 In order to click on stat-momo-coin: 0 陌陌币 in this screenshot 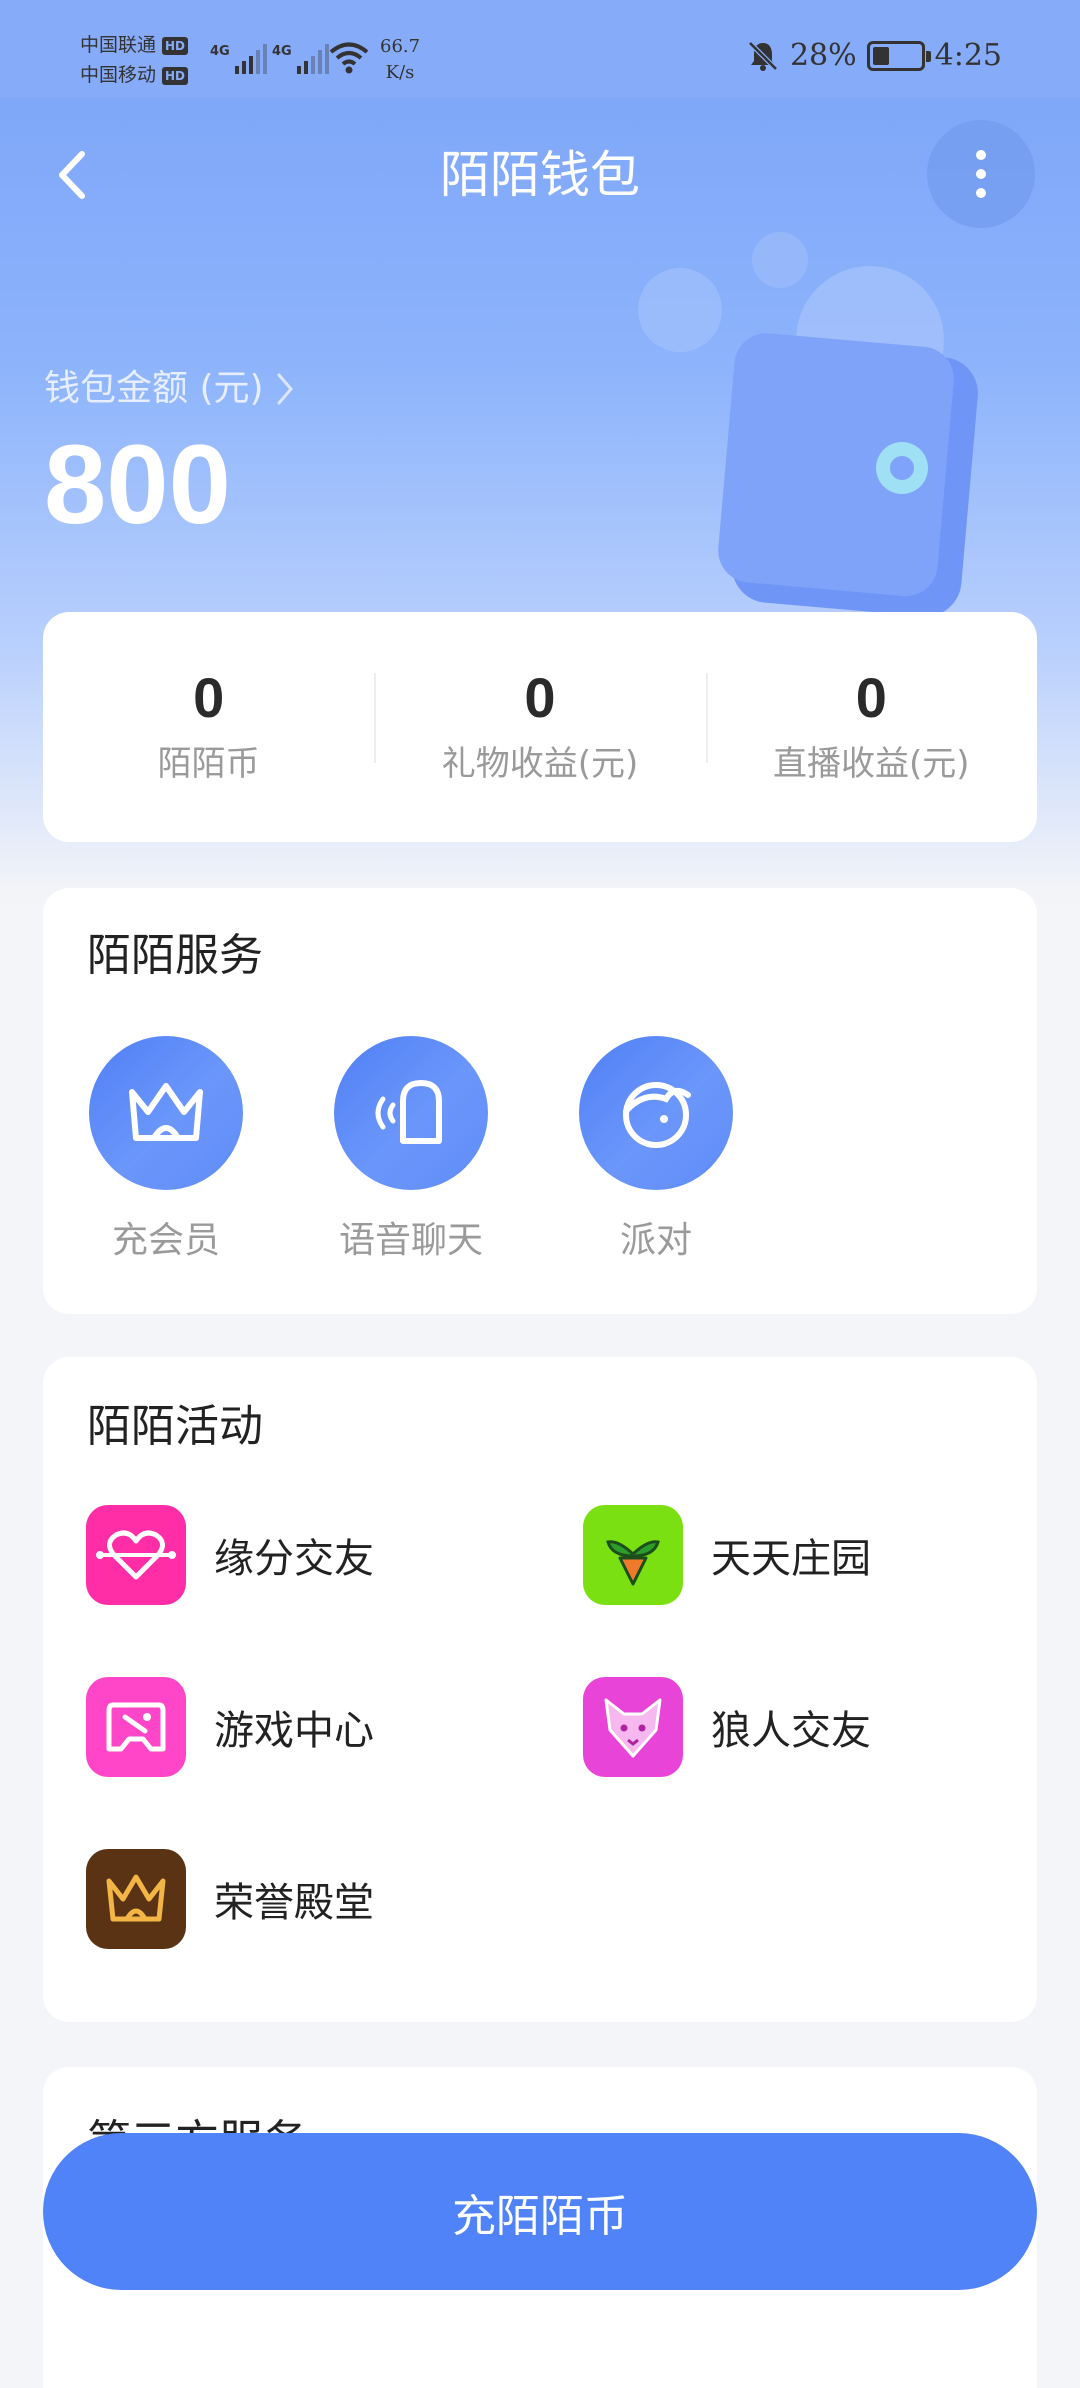, I will do `click(208, 727)`.